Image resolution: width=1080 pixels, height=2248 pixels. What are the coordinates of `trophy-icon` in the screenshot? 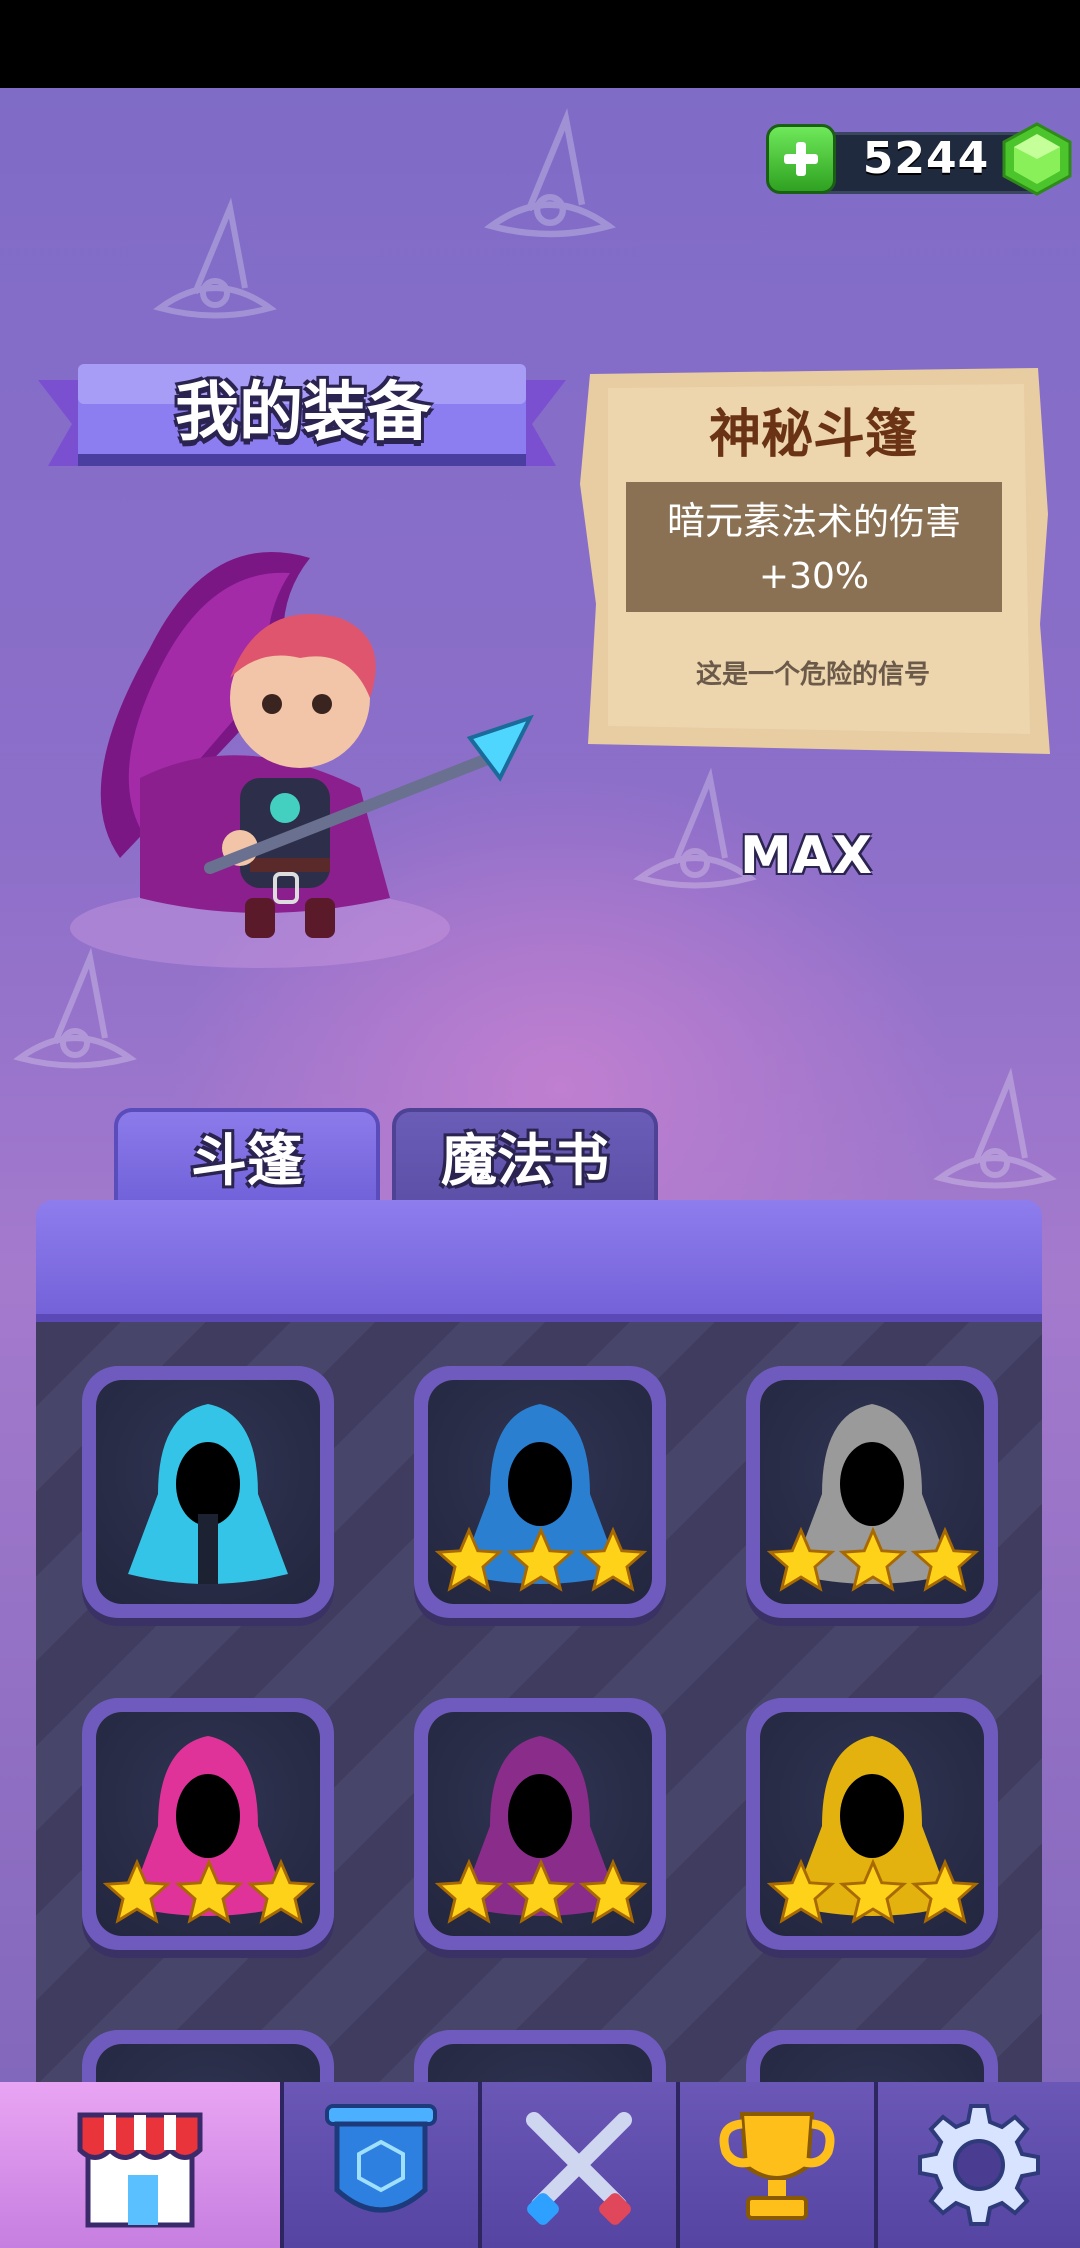 It's located at (777, 2166).